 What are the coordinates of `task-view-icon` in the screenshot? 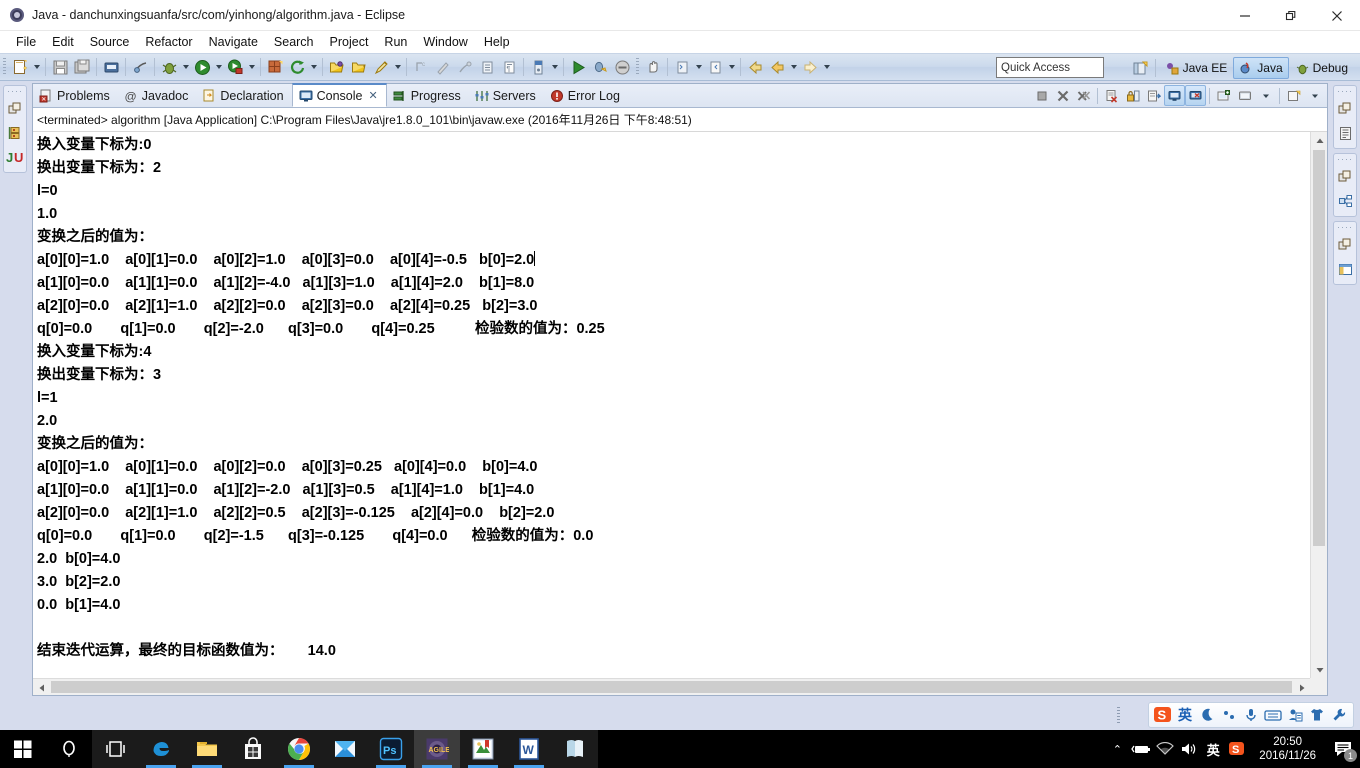 It's located at (115, 749).